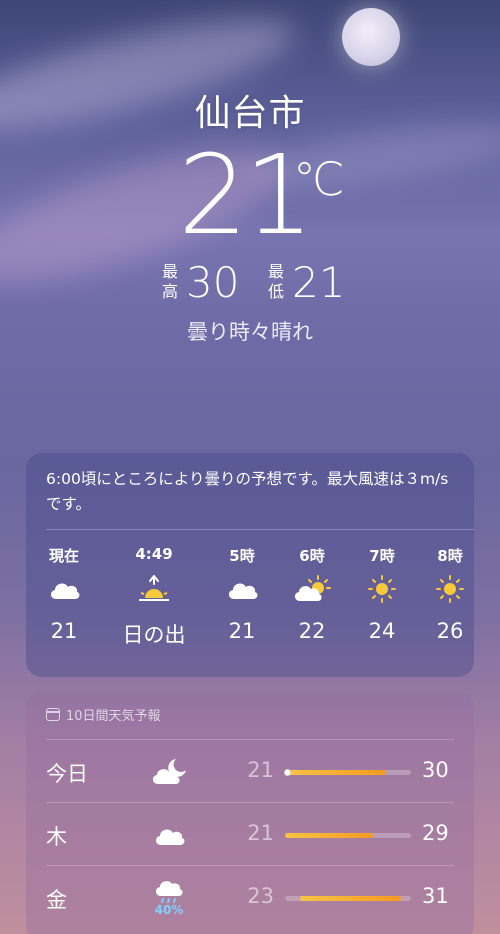 This screenshot has height=934, width=500. What do you see at coordinates (63, 556) in the screenshot?
I see `hour-time: 現在` at bounding box center [63, 556].